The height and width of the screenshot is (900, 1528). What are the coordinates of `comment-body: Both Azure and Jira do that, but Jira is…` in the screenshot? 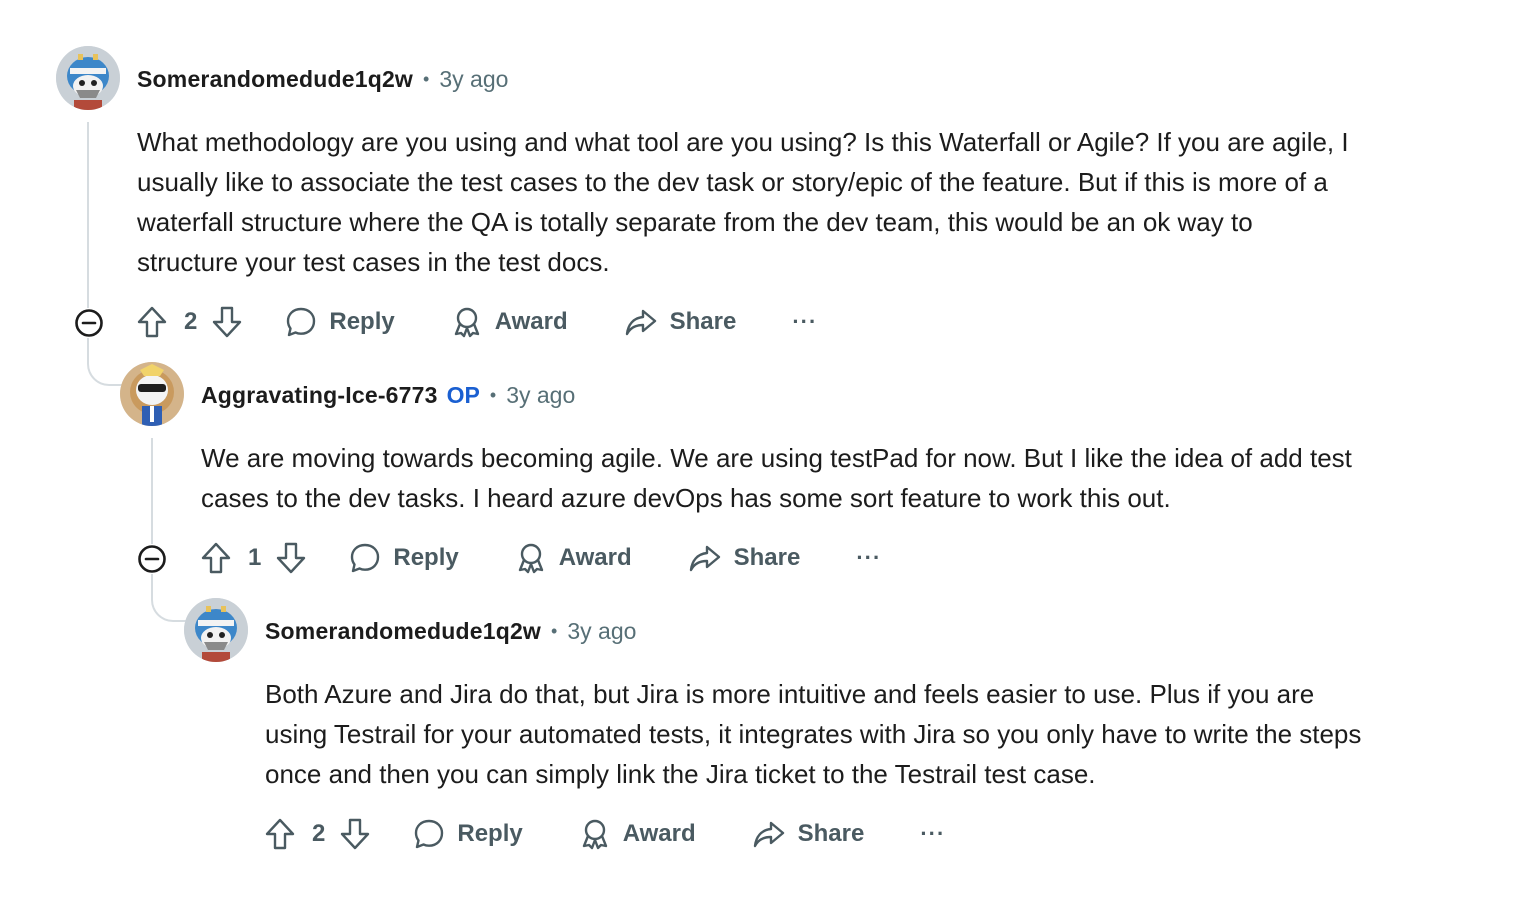 It's located at (813, 734).